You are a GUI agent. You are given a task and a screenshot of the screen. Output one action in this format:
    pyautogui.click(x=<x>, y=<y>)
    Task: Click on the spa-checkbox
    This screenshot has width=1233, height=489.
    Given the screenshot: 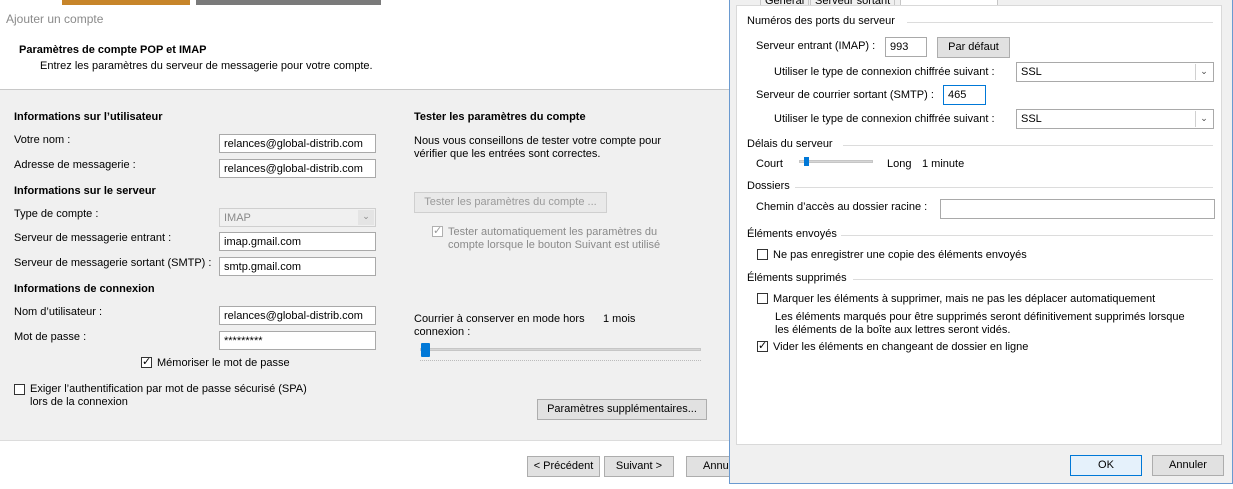 What is the action you would take?
    pyautogui.click(x=19, y=389)
    